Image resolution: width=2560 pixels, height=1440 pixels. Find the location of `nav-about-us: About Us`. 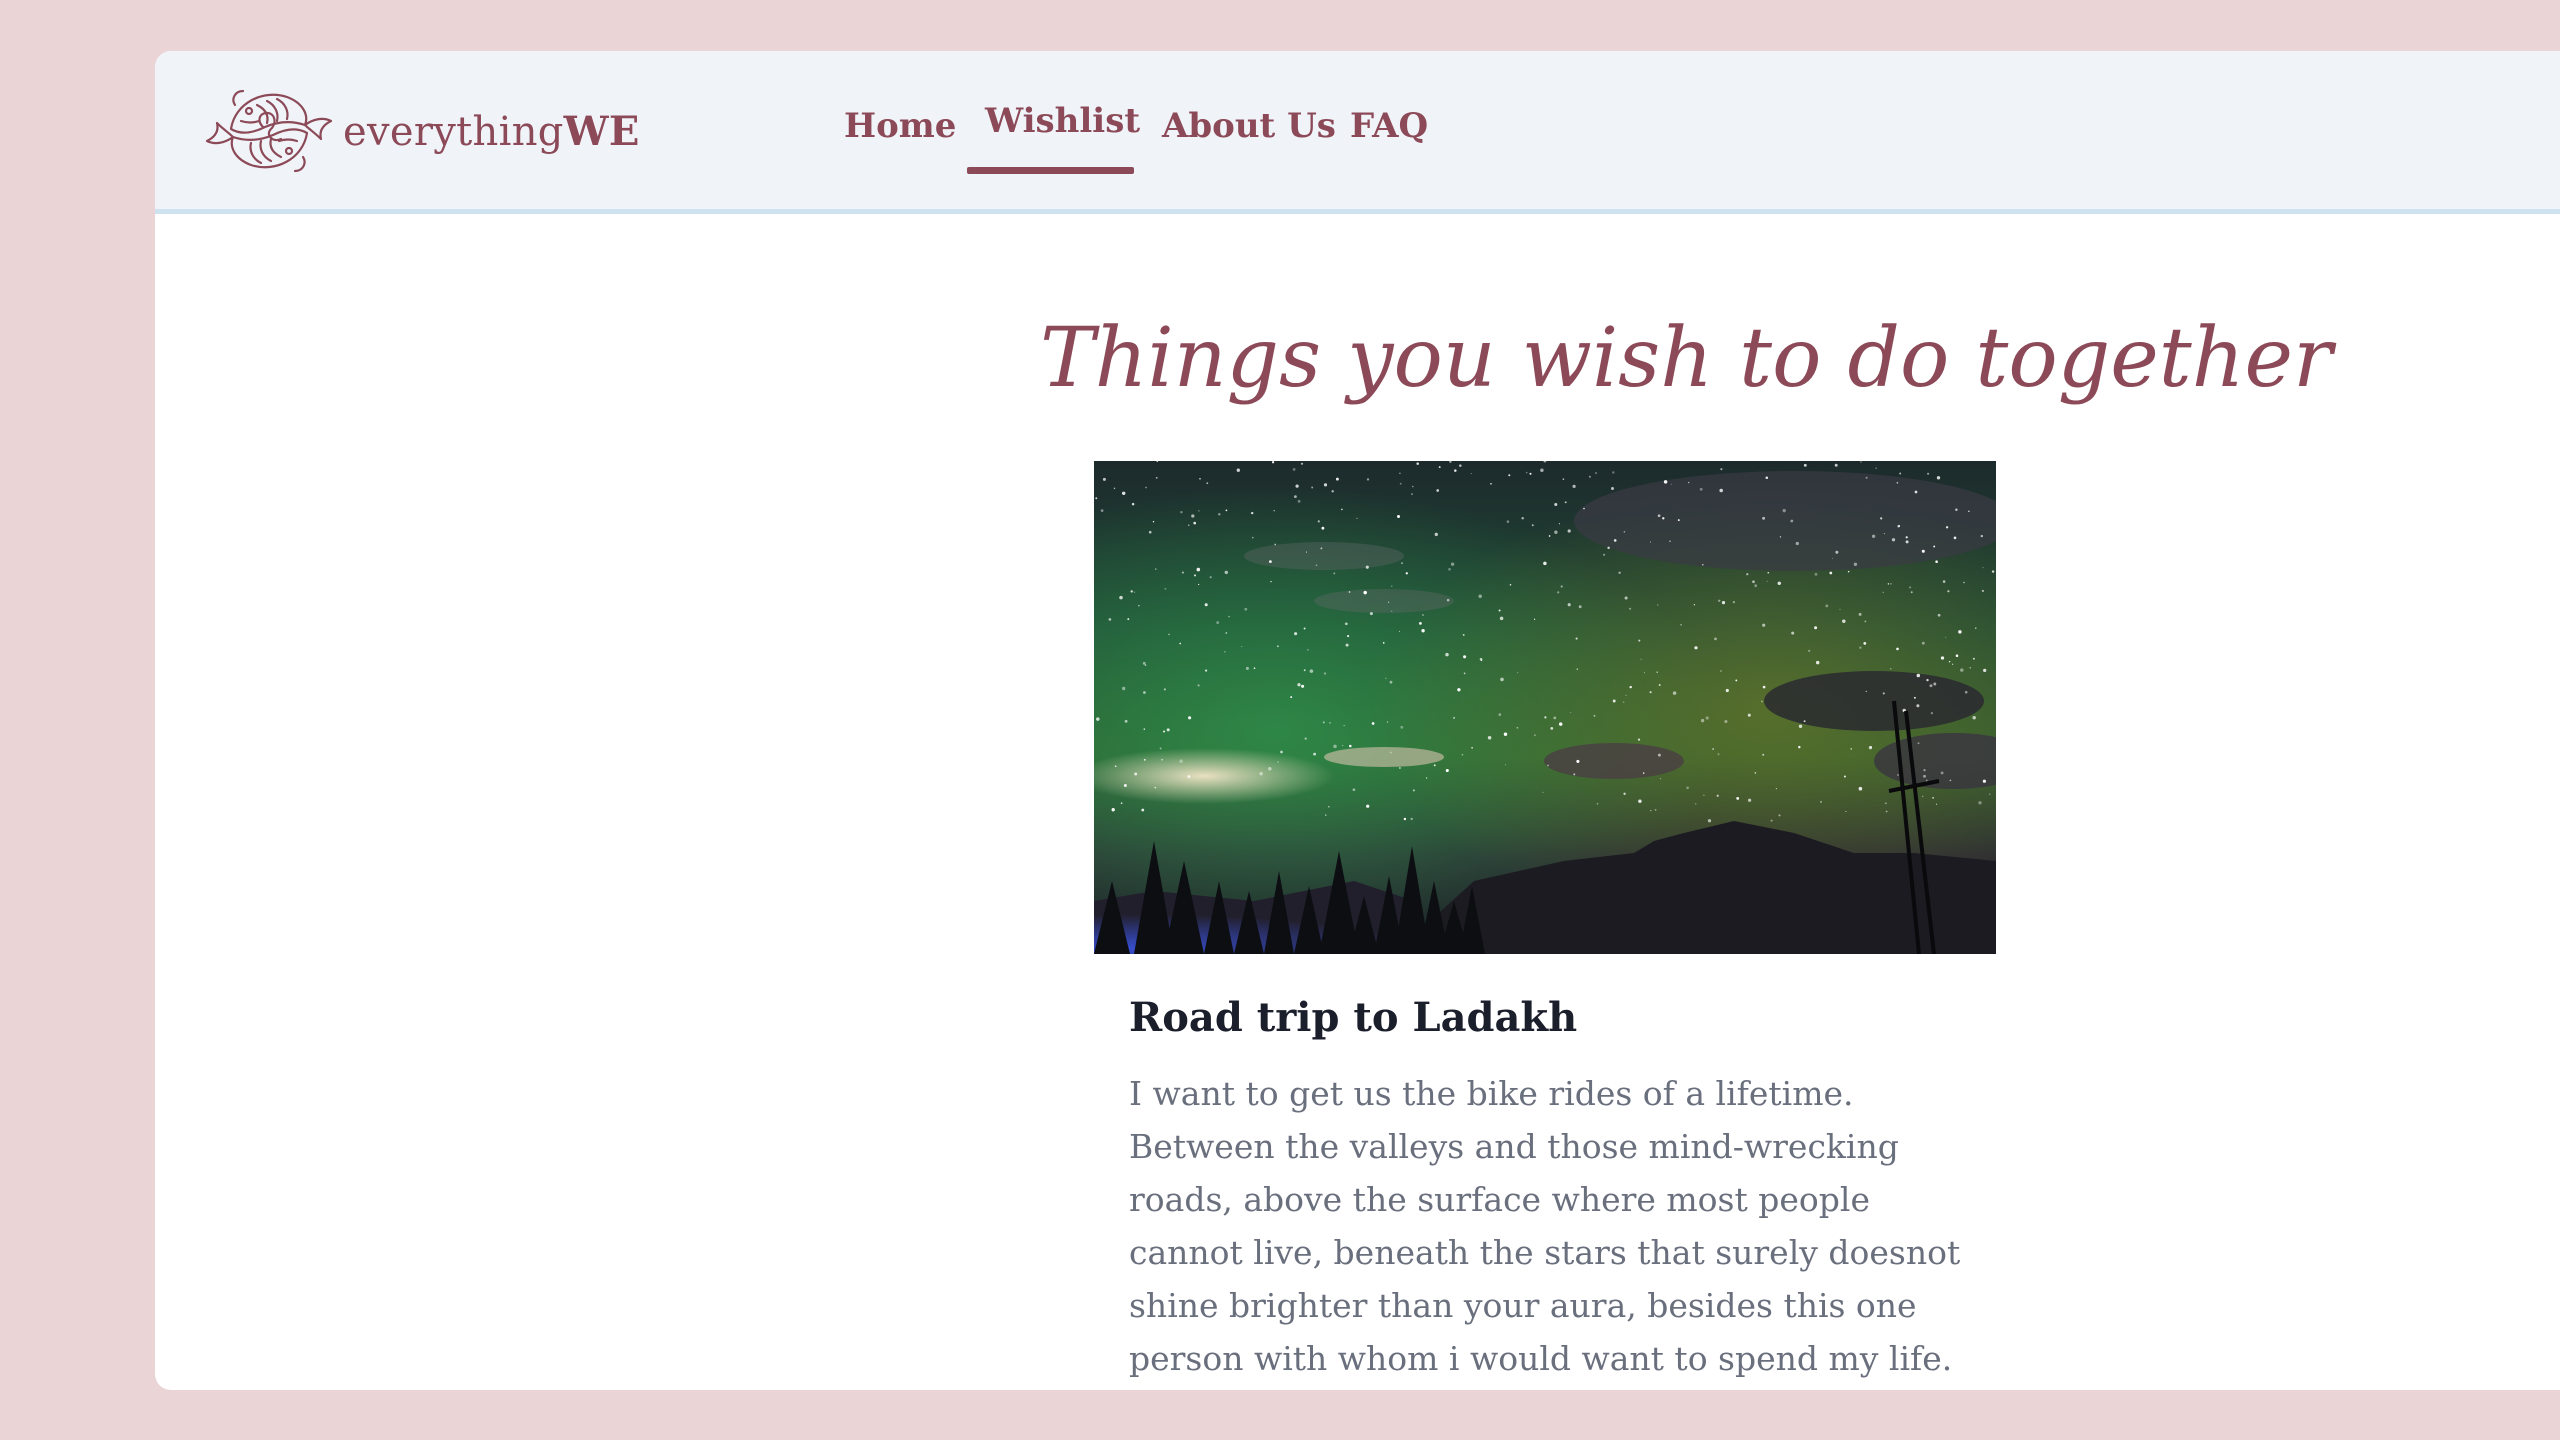

nav-about-us: About Us is located at coordinates (1249, 126).